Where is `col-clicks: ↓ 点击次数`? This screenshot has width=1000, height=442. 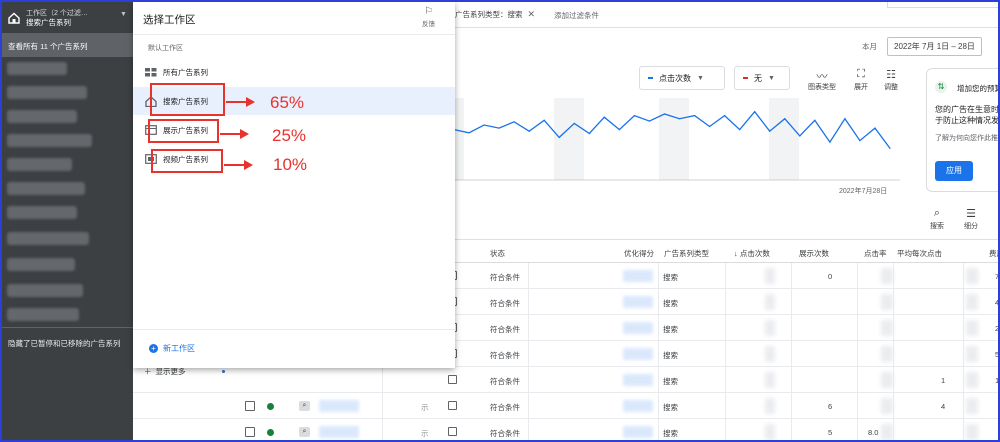 col-clicks: ↓ 点击次数 is located at coordinates (752, 253).